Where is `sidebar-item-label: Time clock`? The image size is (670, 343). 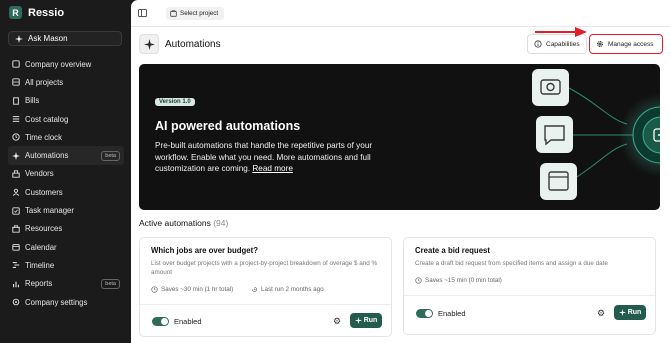
sidebar-item-label: Time clock is located at coordinates (43, 137).